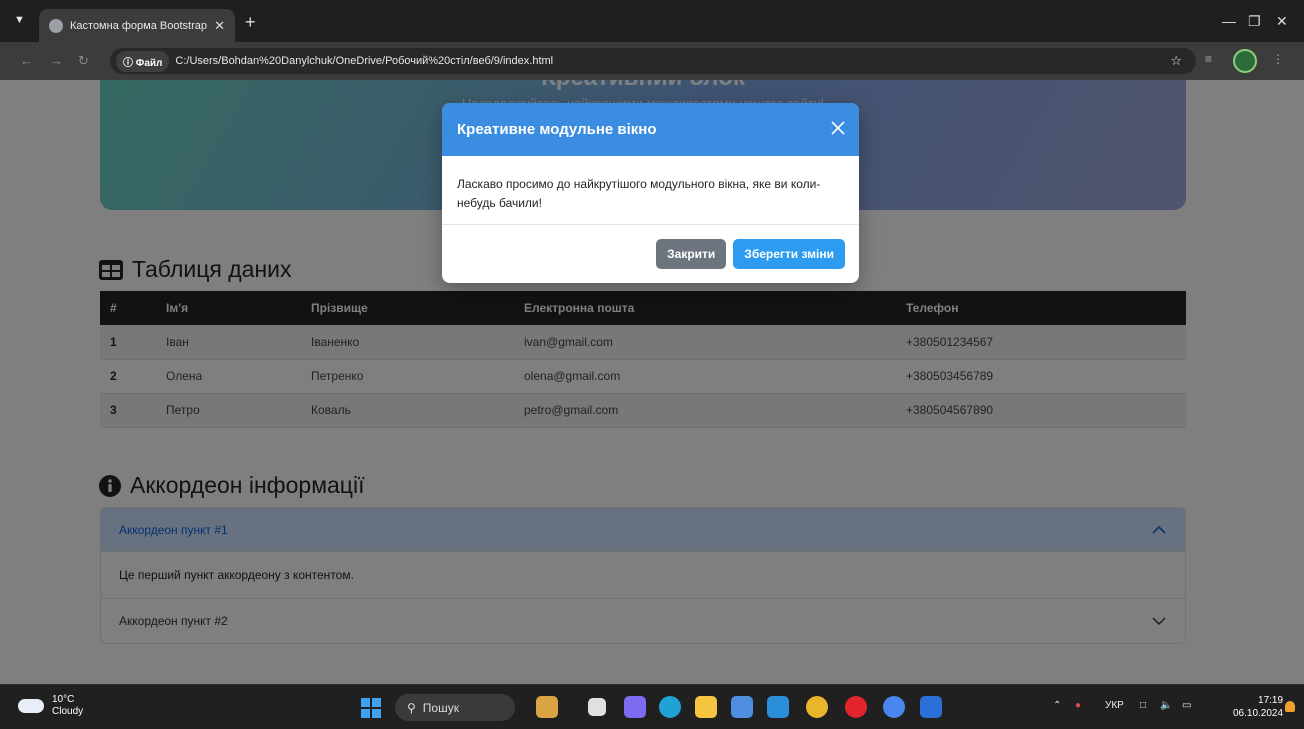 The width and height of the screenshot is (1304, 729). What do you see at coordinates (440, 707) in the screenshot?
I see `search-label: Пошук` at bounding box center [440, 707].